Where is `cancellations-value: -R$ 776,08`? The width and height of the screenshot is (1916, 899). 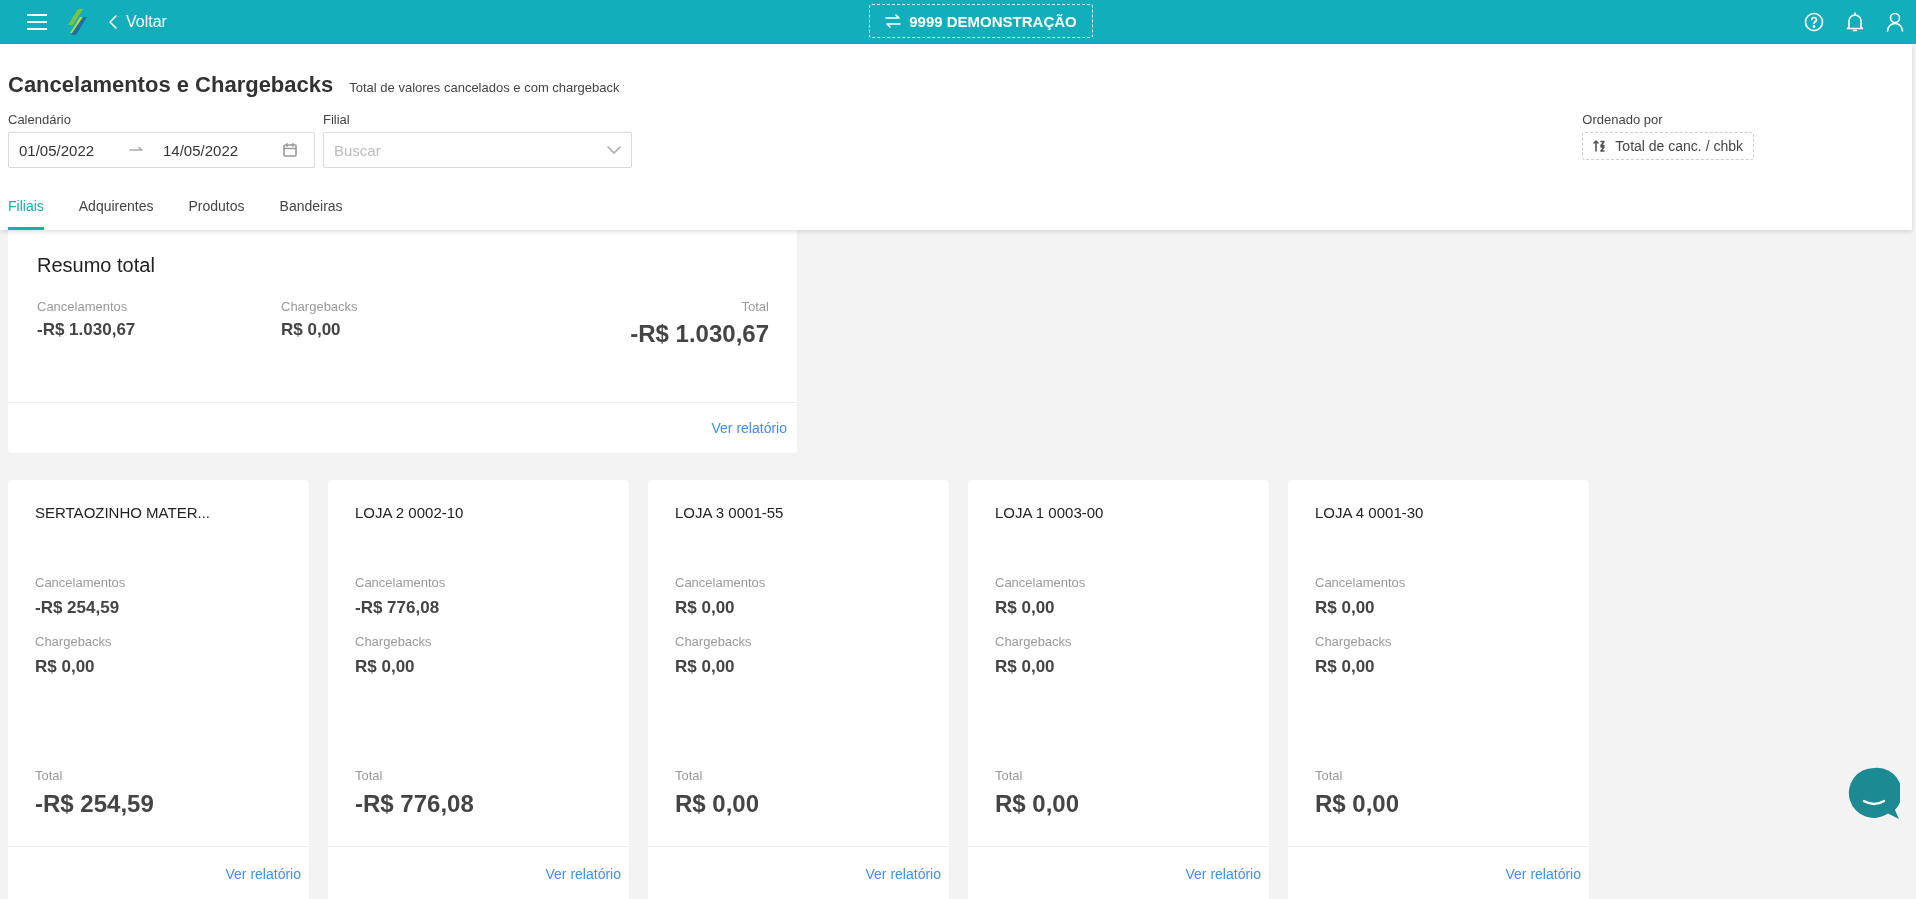 cancellations-value: -R$ 776,08 is located at coordinates (397, 608).